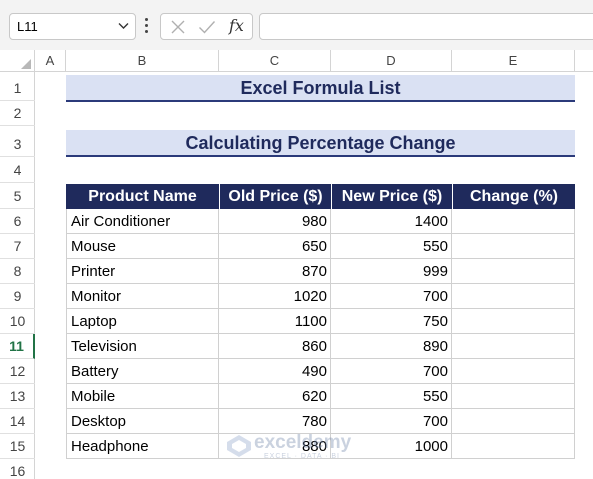 The width and height of the screenshot is (593, 479). Describe the element at coordinates (27, 26) in the screenshot. I see `name-box-value: L11` at that location.